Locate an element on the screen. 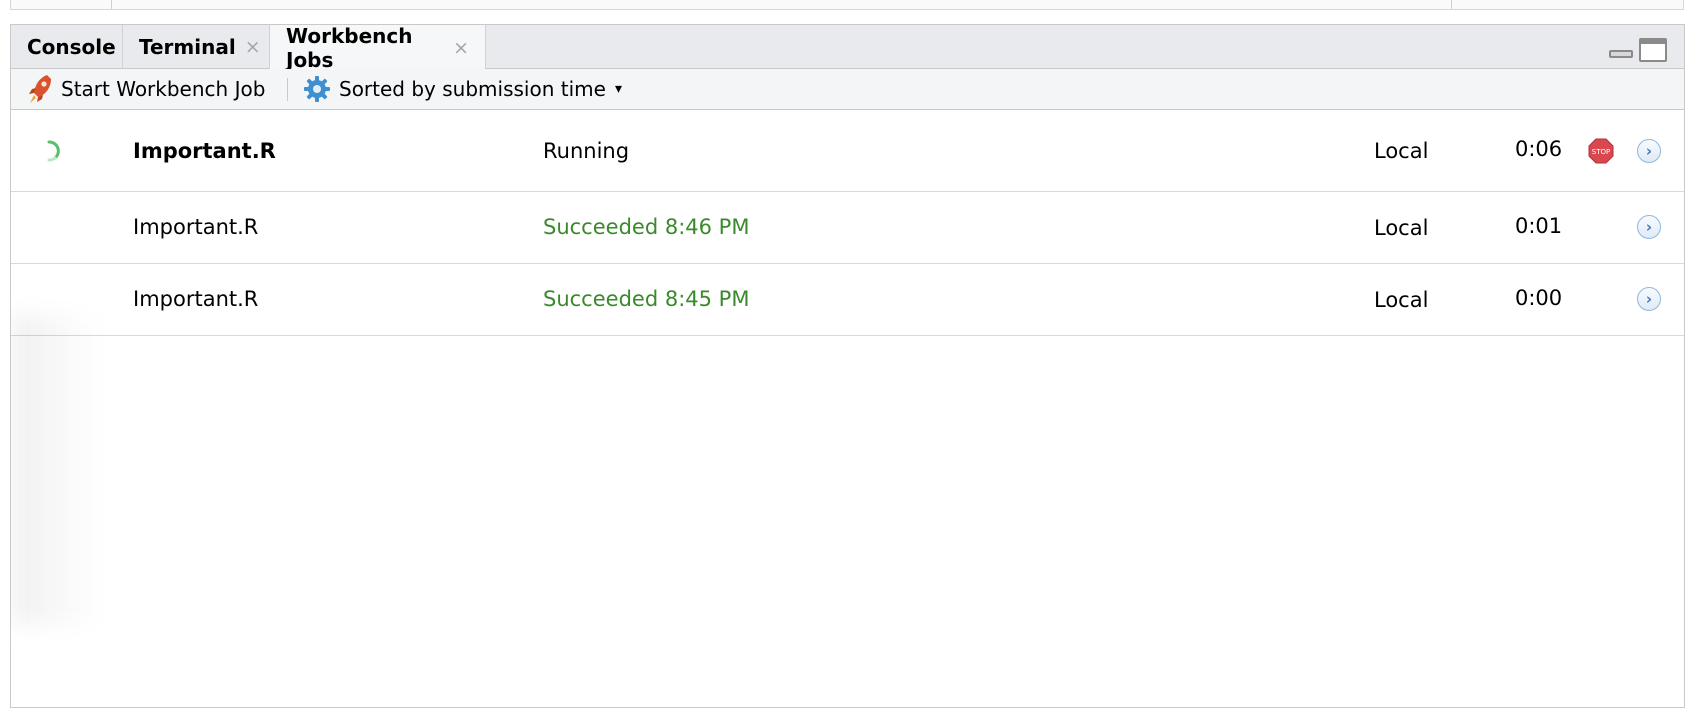 Image resolution: width=1694 pixels, height=710 pixels. job-row: Important.R Running Local 0:06 STOP › is located at coordinates (847, 151).